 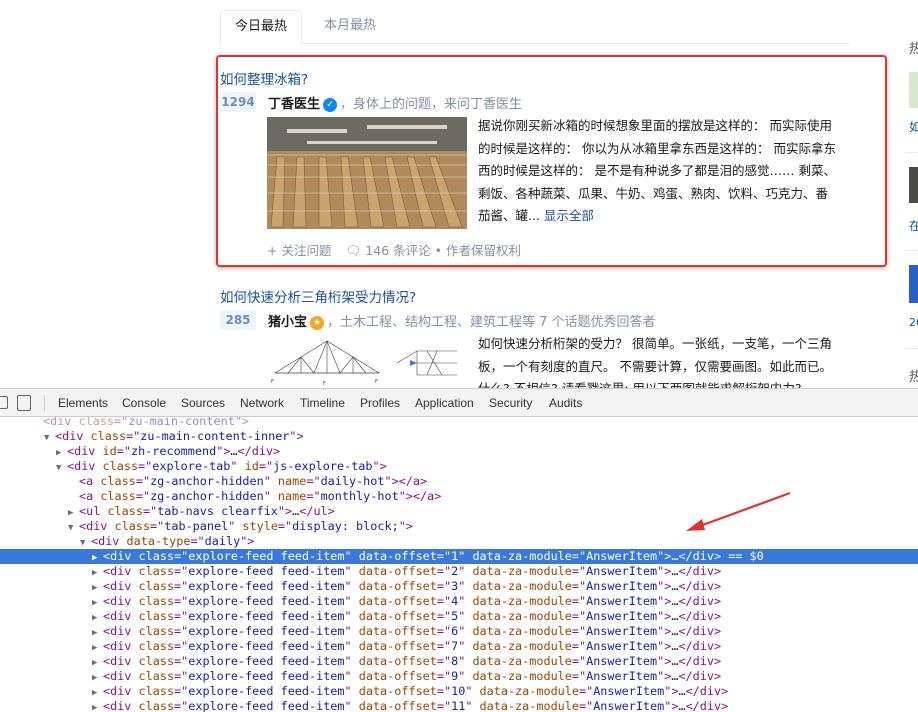 What do you see at coordinates (738, 511) in the screenshot?
I see `annotation-arrow` at bounding box center [738, 511].